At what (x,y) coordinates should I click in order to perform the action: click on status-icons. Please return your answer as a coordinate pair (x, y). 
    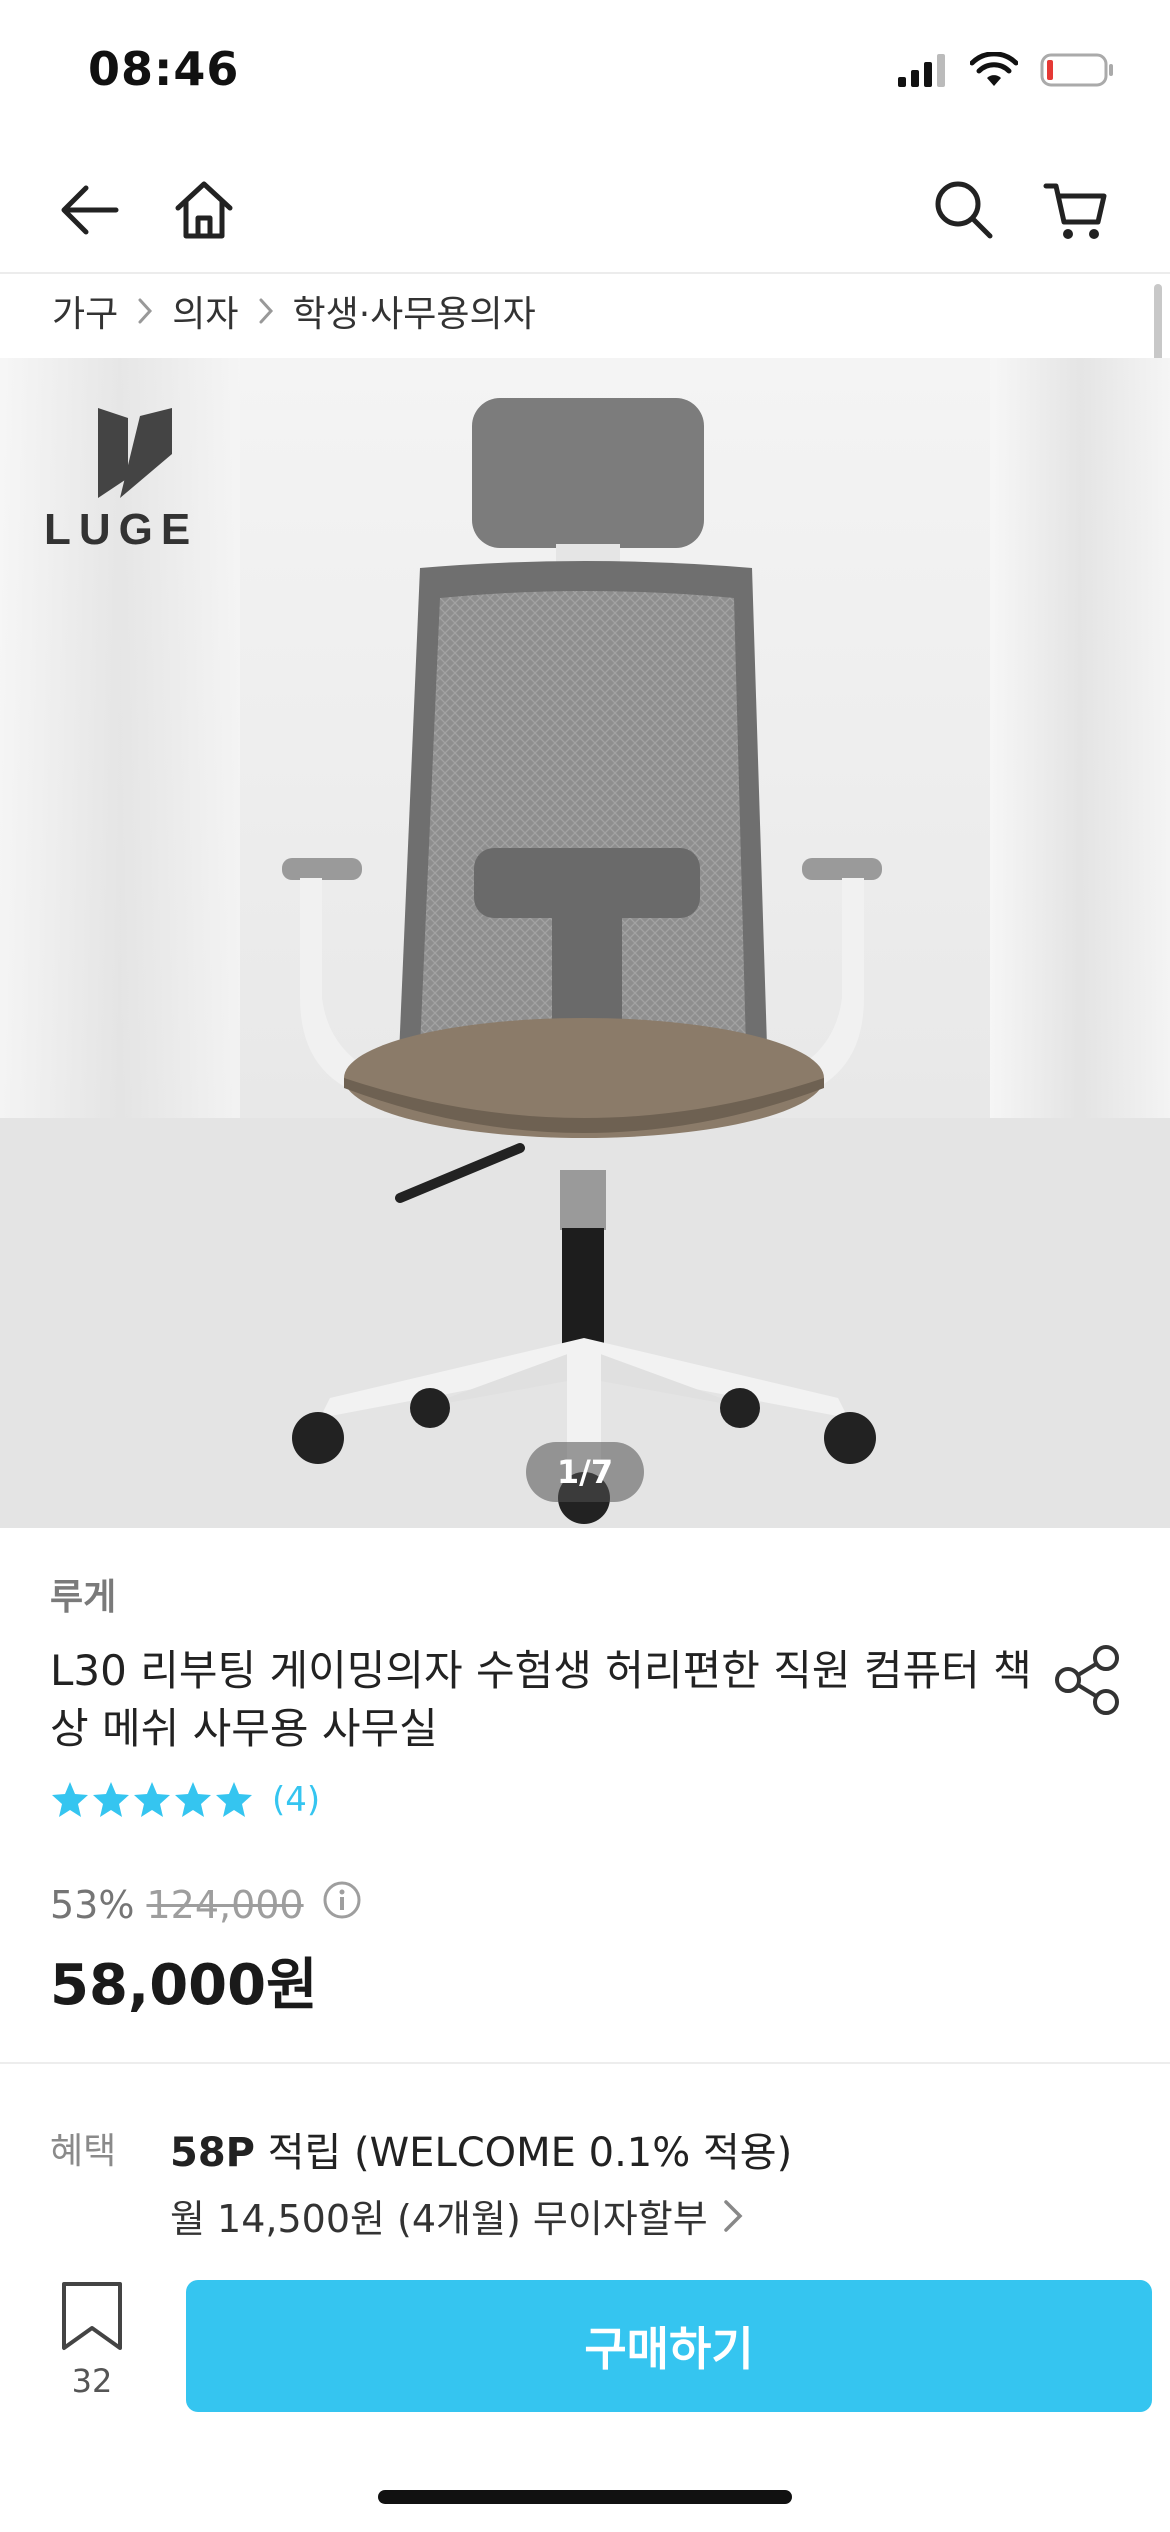
    Looking at the image, I should click on (1005, 70).